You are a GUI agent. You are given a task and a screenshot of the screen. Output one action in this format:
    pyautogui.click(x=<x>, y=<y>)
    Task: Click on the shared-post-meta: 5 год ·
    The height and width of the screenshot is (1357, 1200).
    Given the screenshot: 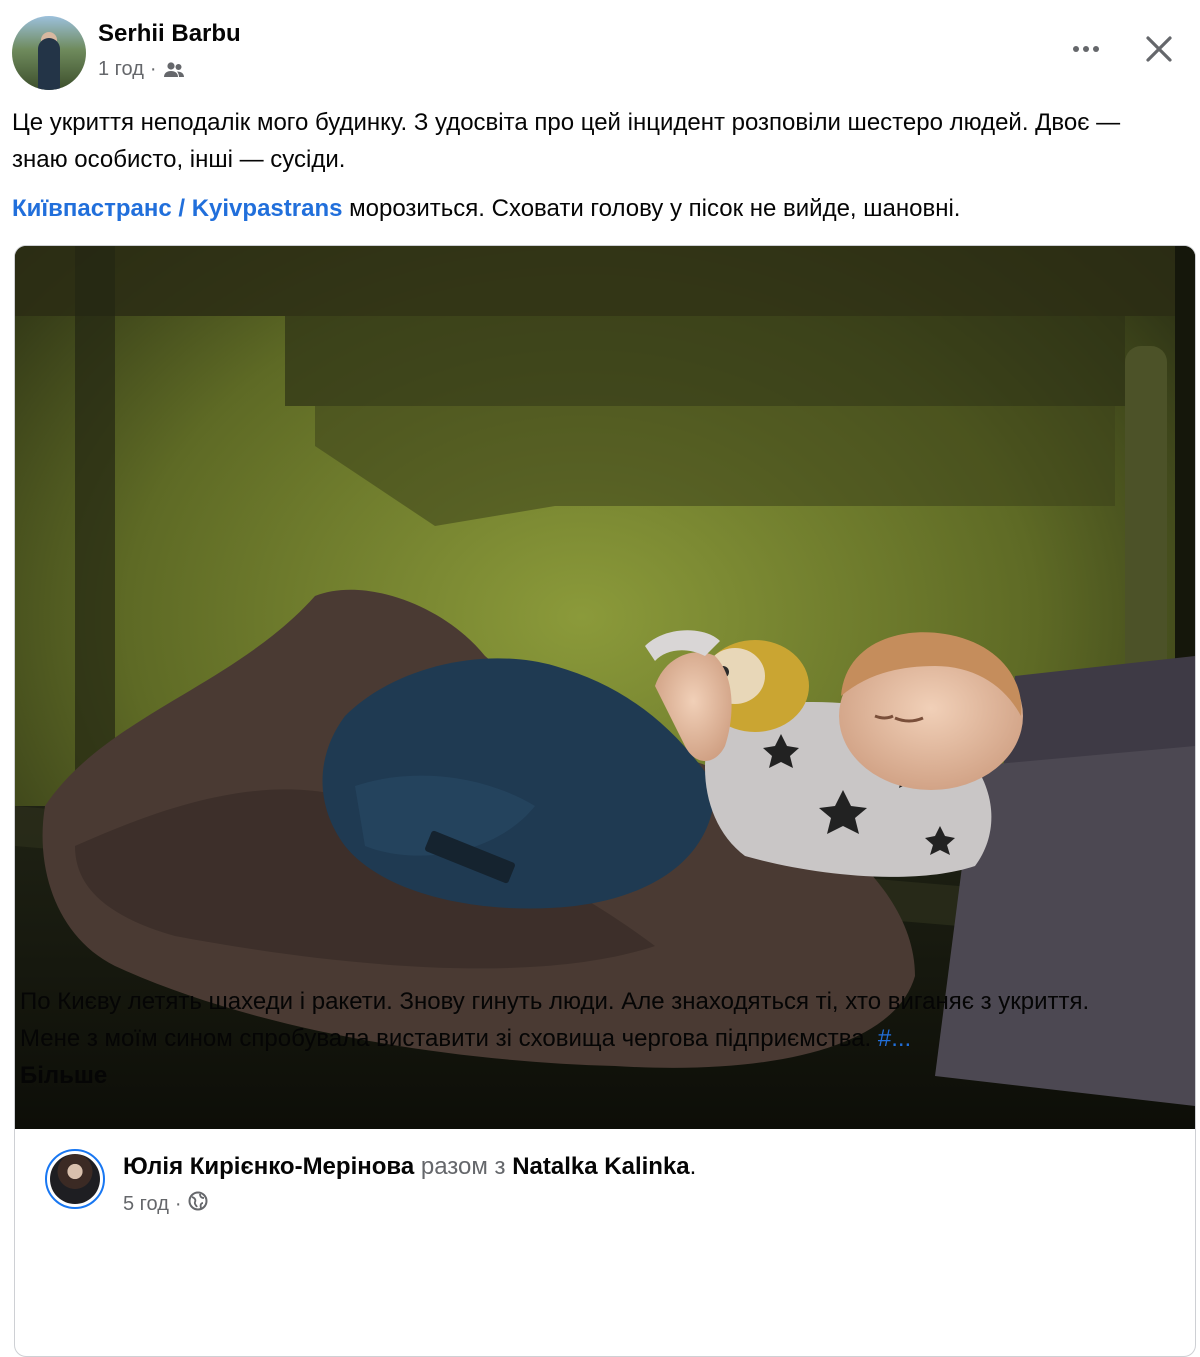 What is the action you would take?
    pyautogui.click(x=165, y=1204)
    